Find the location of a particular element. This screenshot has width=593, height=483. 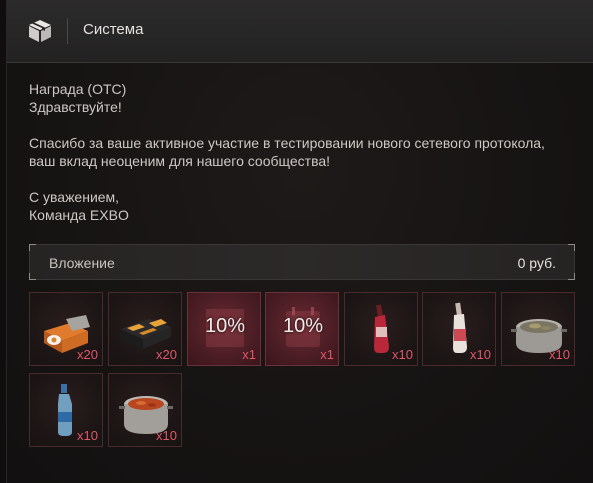

reward-slot-4: 10% x1 is located at coordinates (302, 329).